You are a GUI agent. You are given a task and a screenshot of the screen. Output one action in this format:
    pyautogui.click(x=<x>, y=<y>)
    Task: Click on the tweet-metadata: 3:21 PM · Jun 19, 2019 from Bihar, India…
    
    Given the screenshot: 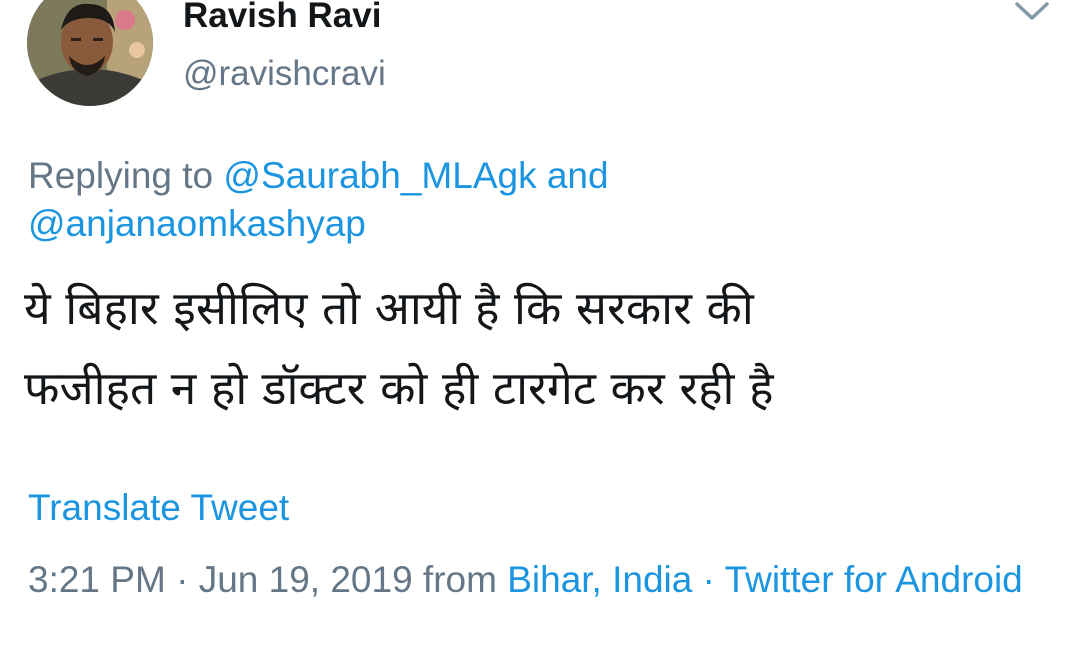 What is the action you would take?
    pyautogui.click(x=533, y=580)
    